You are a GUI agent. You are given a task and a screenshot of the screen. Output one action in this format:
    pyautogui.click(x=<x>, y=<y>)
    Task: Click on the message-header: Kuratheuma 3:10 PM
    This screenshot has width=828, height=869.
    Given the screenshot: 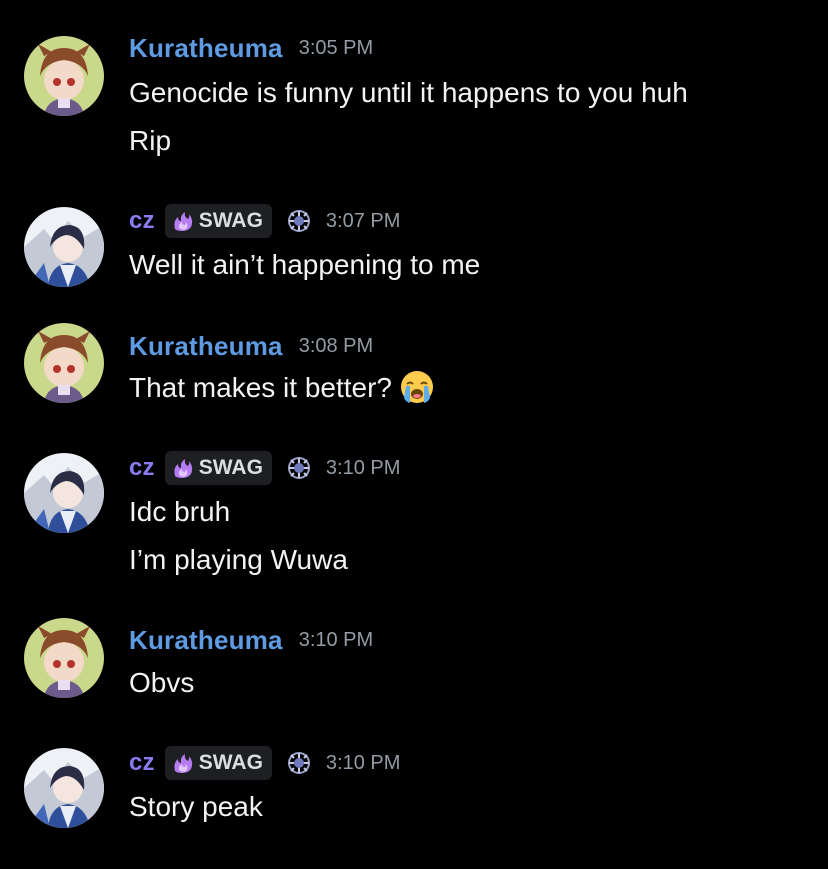 What is the action you would take?
    pyautogui.click(x=251, y=640)
    